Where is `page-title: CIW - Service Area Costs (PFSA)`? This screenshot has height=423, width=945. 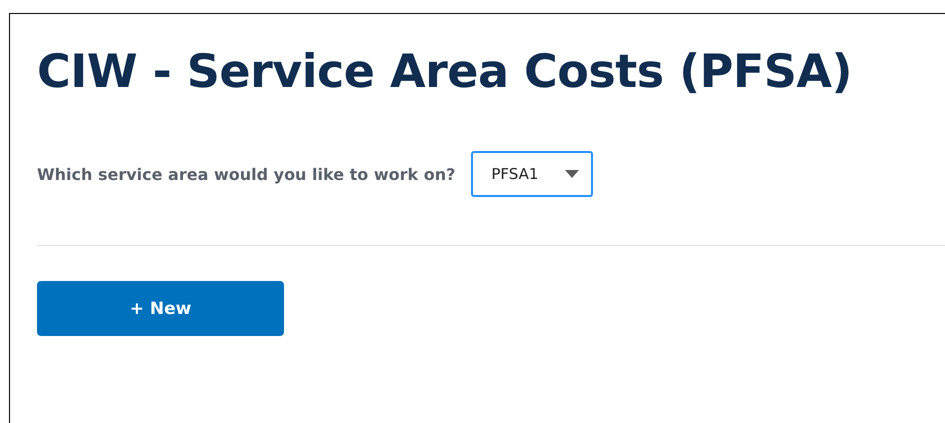
page-title: CIW - Service Area Costs (PFSA) is located at coordinates (445, 71).